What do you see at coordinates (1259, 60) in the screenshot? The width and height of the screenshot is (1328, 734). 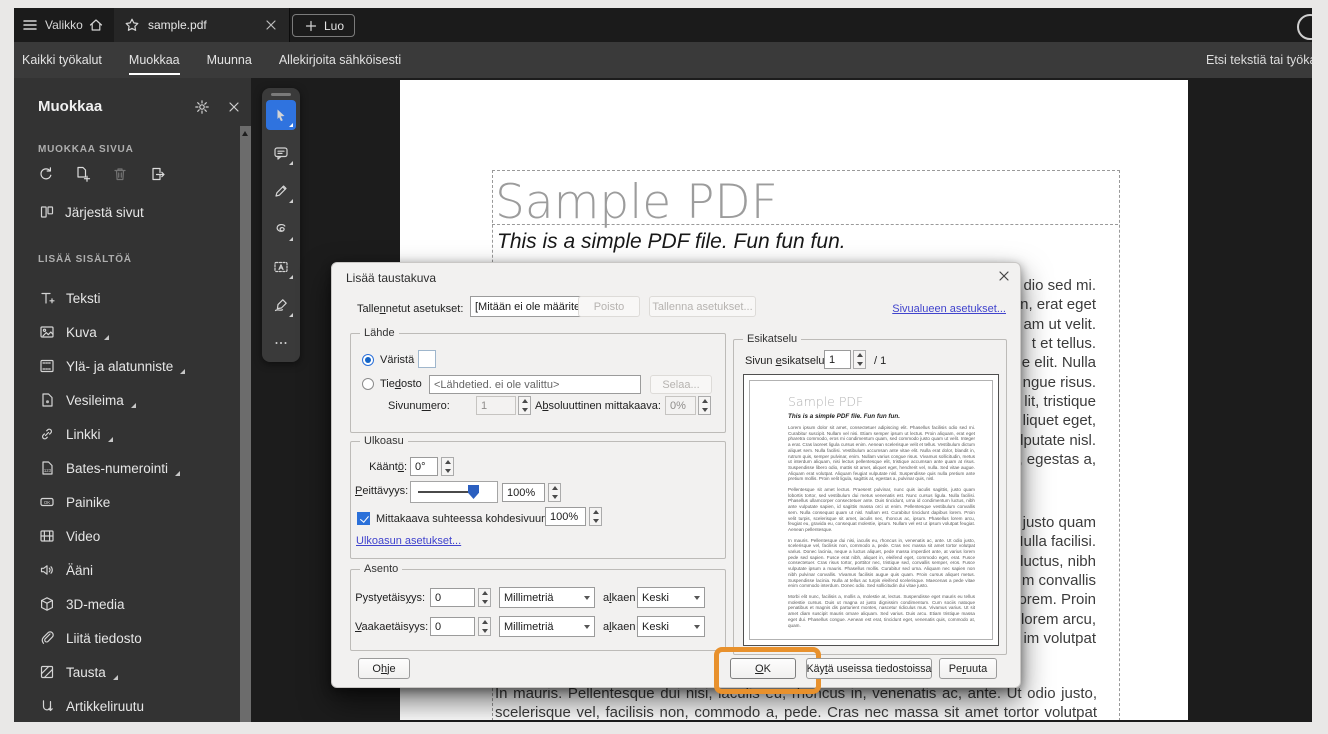 I see `search-tools-label: Etsi tekstiä tai työkaluja` at bounding box center [1259, 60].